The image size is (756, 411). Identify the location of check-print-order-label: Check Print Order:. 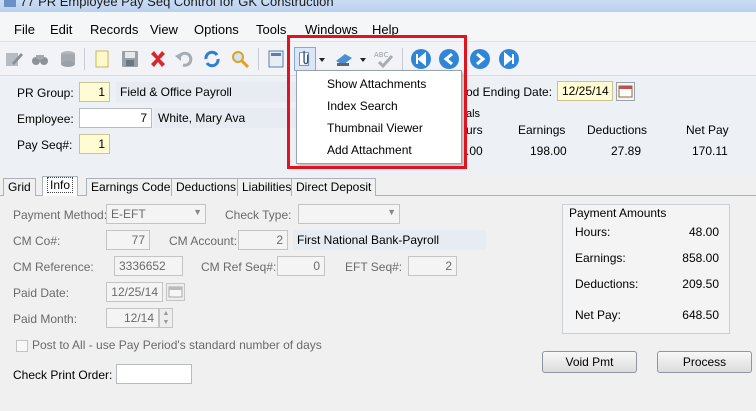
(63, 375).